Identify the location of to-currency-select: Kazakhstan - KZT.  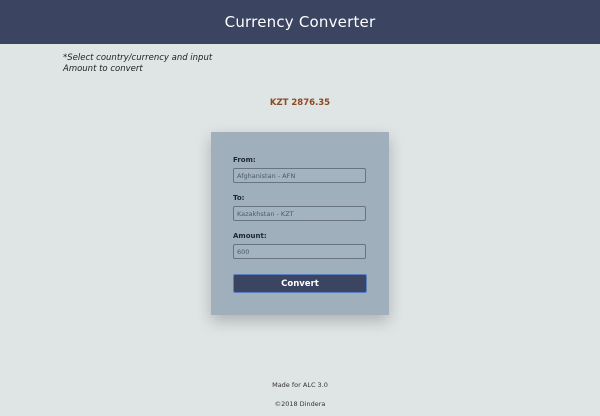
(299, 213).